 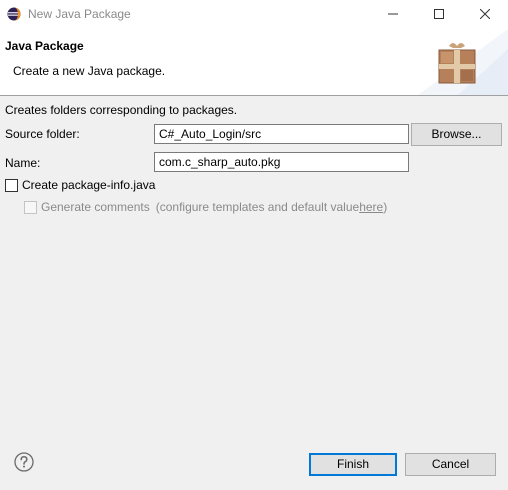 I want to click on generate-comments-checkbox, so click(x=30, y=207).